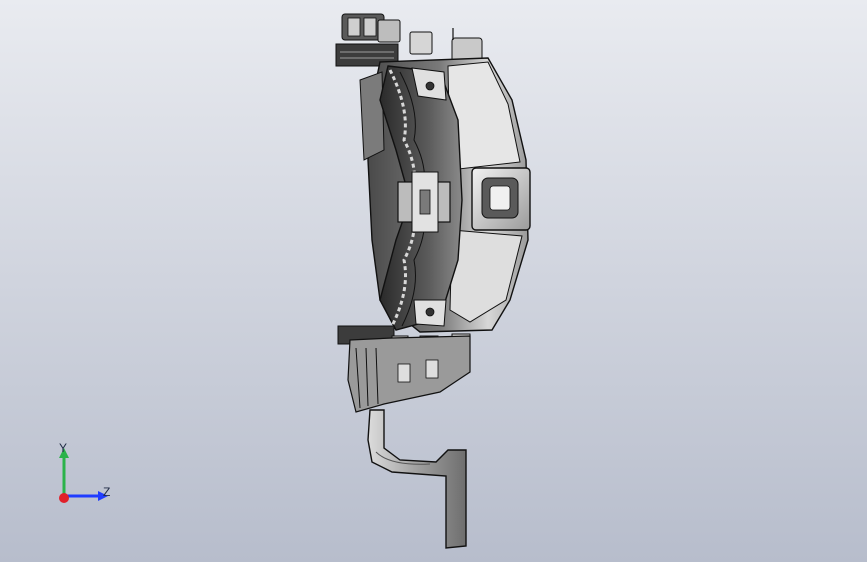  What do you see at coordinates (63, 448) in the screenshot?
I see `y-axis-label: Y` at bounding box center [63, 448].